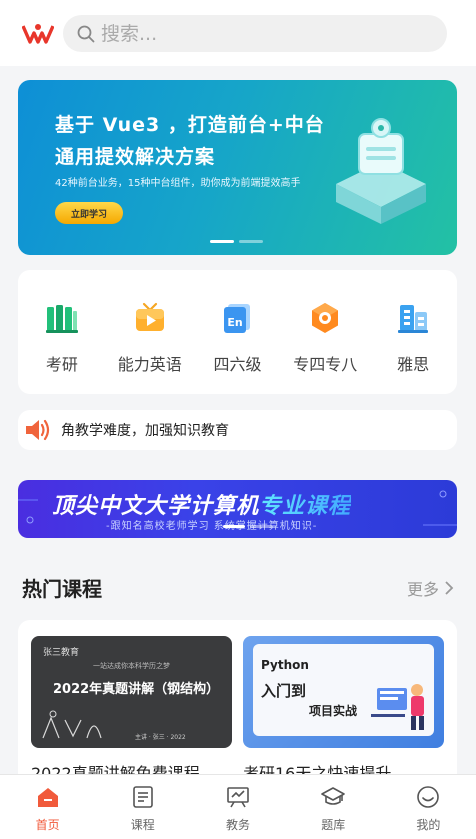 This screenshot has height=839, width=476. Describe the element at coordinates (135, 157) in the screenshot. I see `banner-title-line2: 通用提效解决方案` at that location.